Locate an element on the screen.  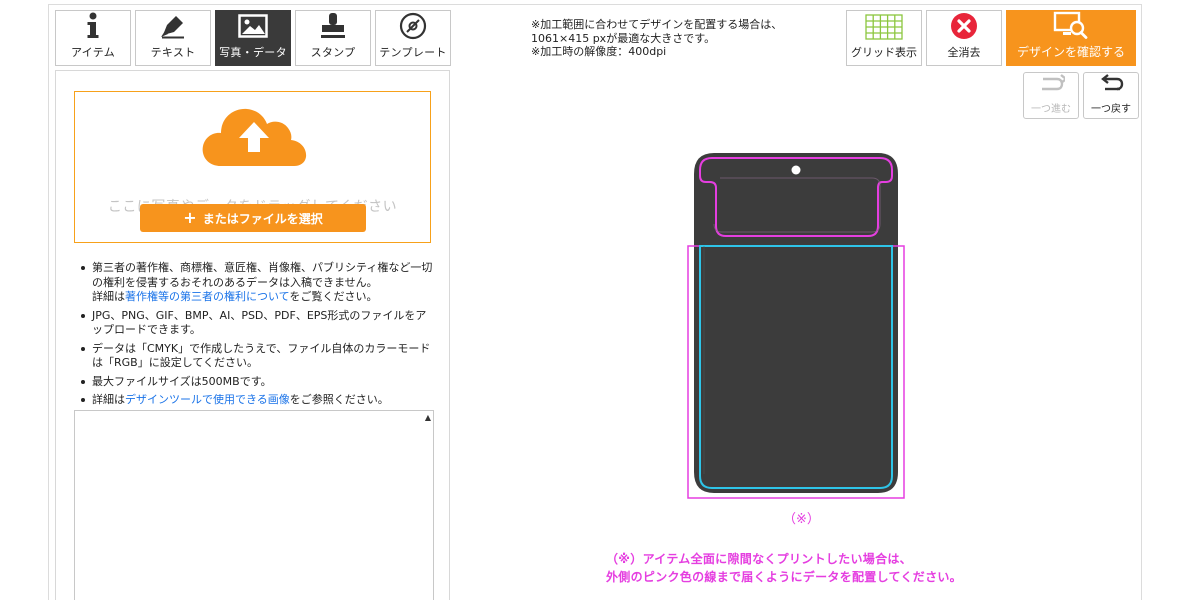
note-details-prefix: 詳細は is located at coordinates (108, 399).